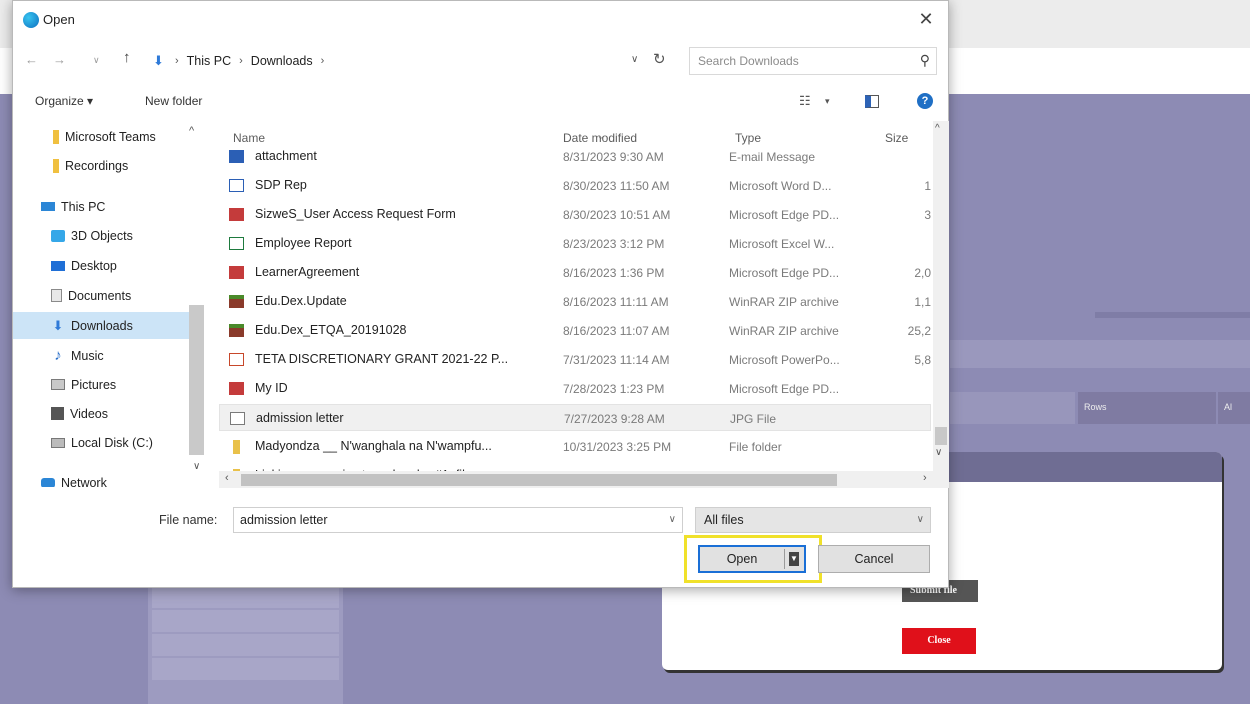 The width and height of the screenshot is (1250, 704). Describe the element at coordinates (813, 520) in the screenshot. I see `file-type-select: All files ∨` at that location.